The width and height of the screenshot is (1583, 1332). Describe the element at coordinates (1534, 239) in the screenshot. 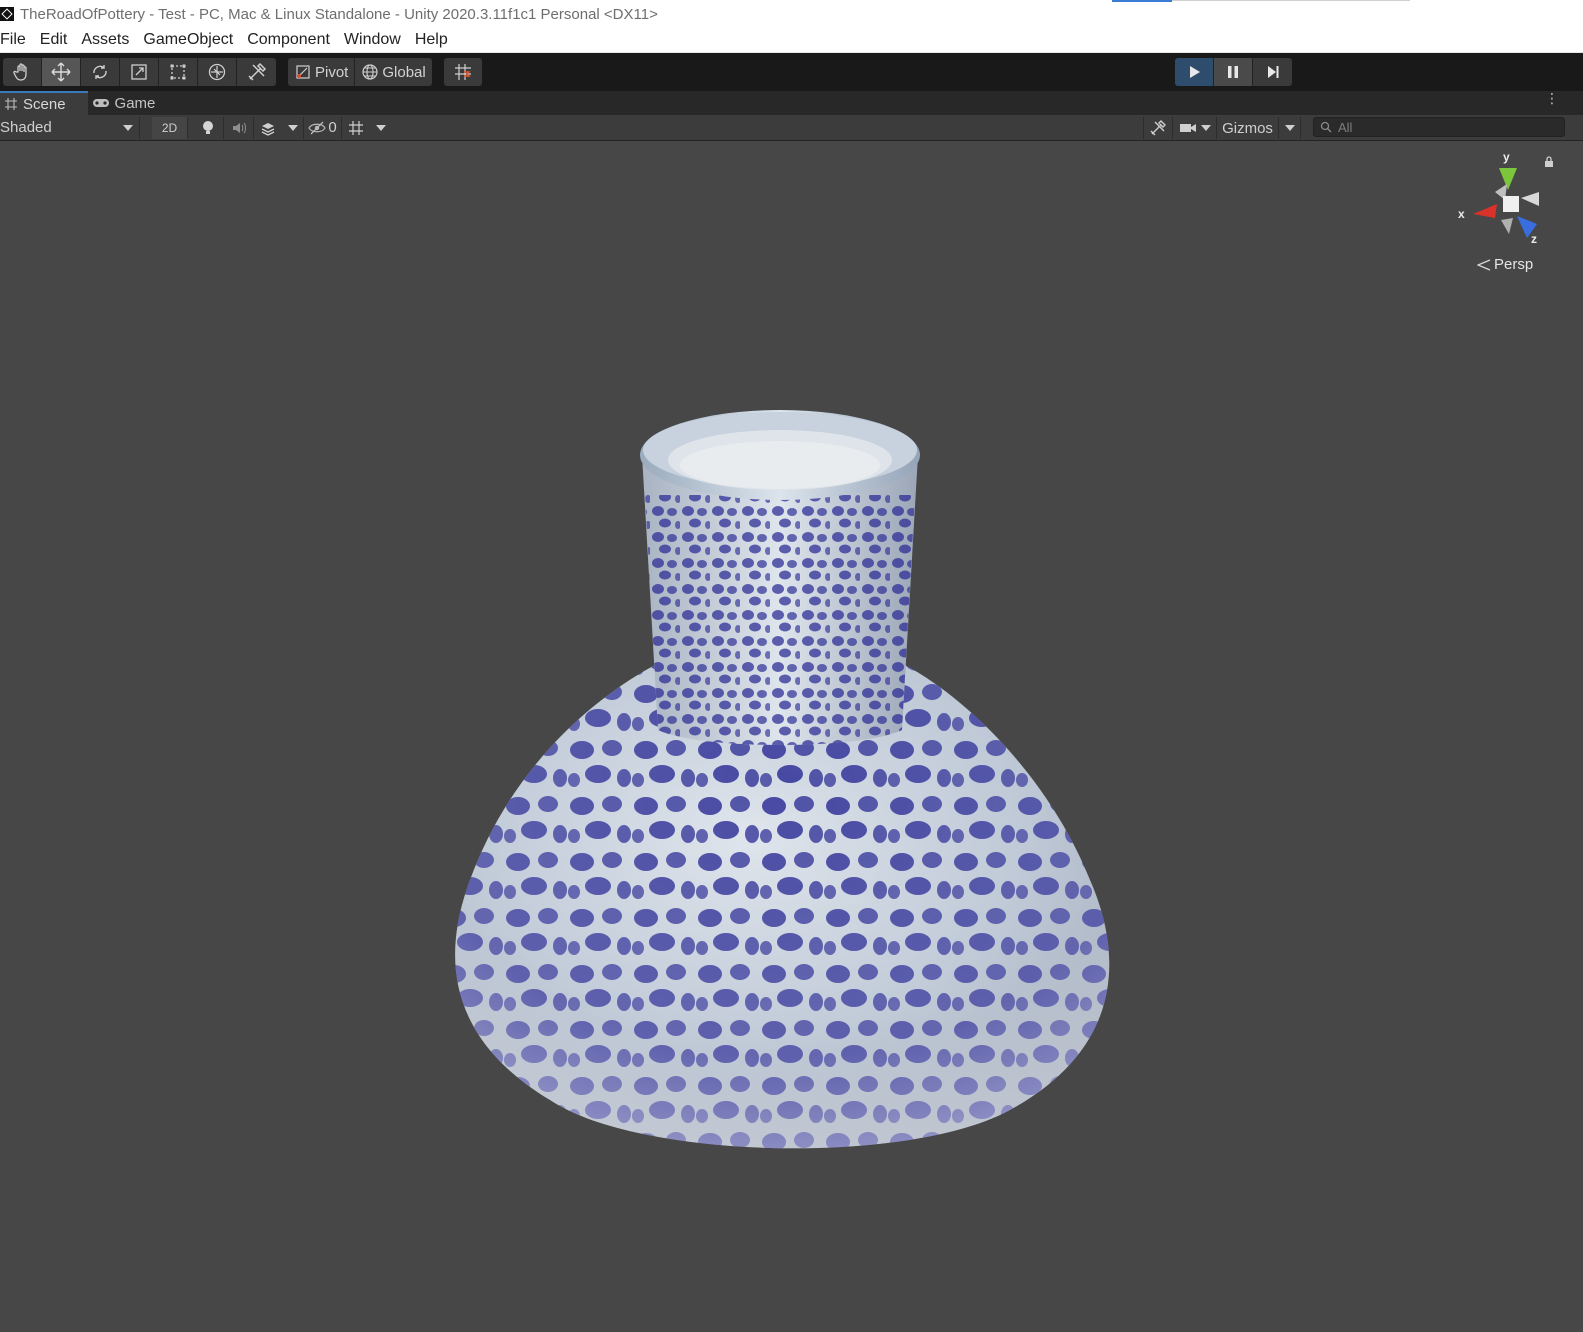

I see `gizmo-label-z: z` at that location.